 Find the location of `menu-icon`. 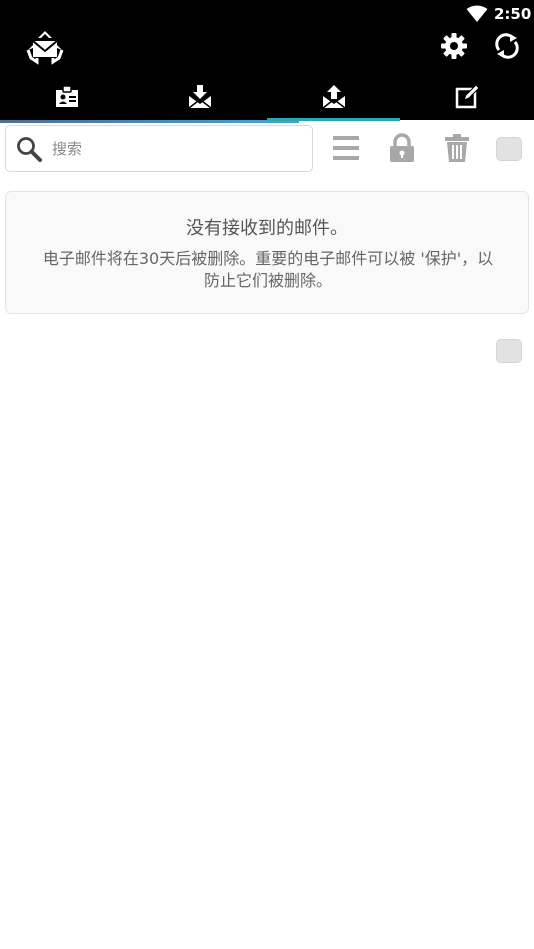

menu-icon is located at coordinates (346, 148).